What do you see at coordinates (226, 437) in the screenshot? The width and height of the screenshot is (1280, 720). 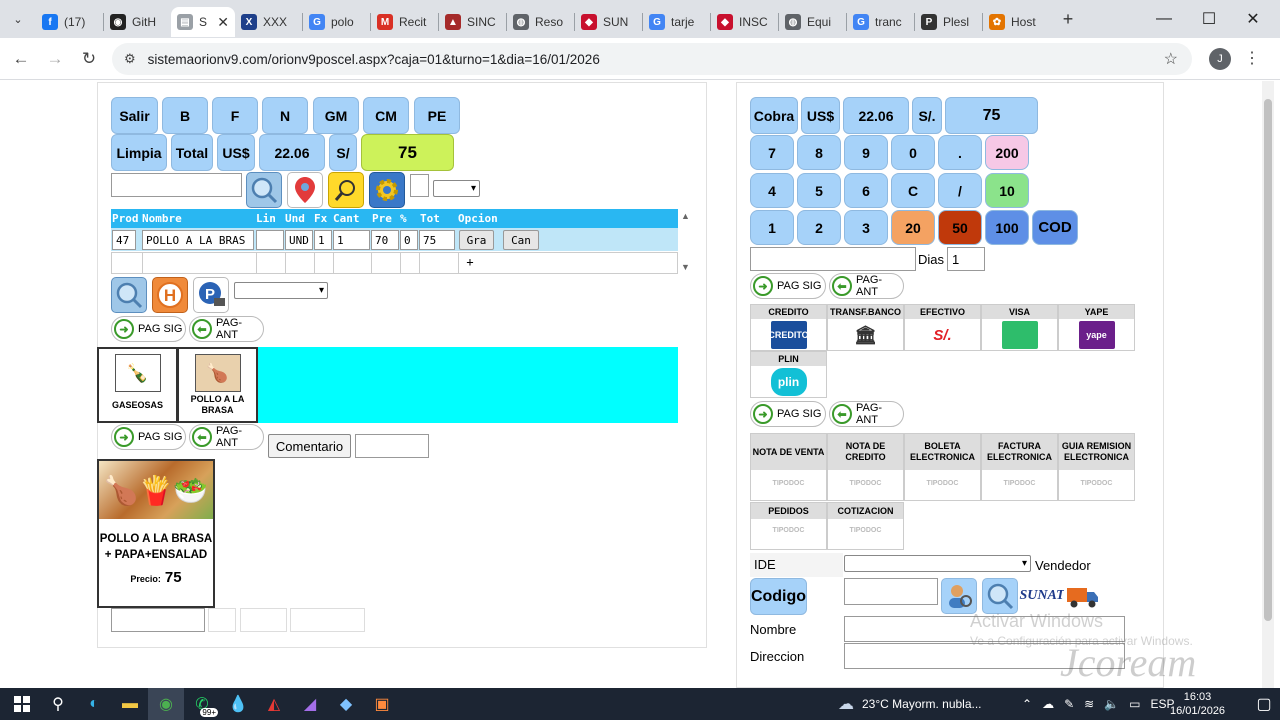 I see `category-page-prev-button: ⬅ PAG-ANT` at bounding box center [226, 437].